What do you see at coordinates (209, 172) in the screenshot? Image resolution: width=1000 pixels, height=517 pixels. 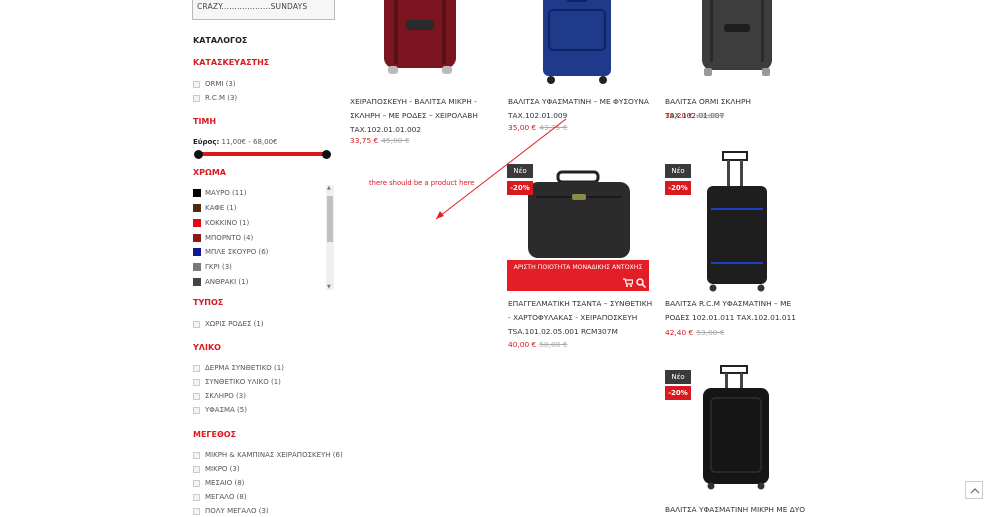 I see `color-heading: ΧΡΩΜΑ` at bounding box center [209, 172].